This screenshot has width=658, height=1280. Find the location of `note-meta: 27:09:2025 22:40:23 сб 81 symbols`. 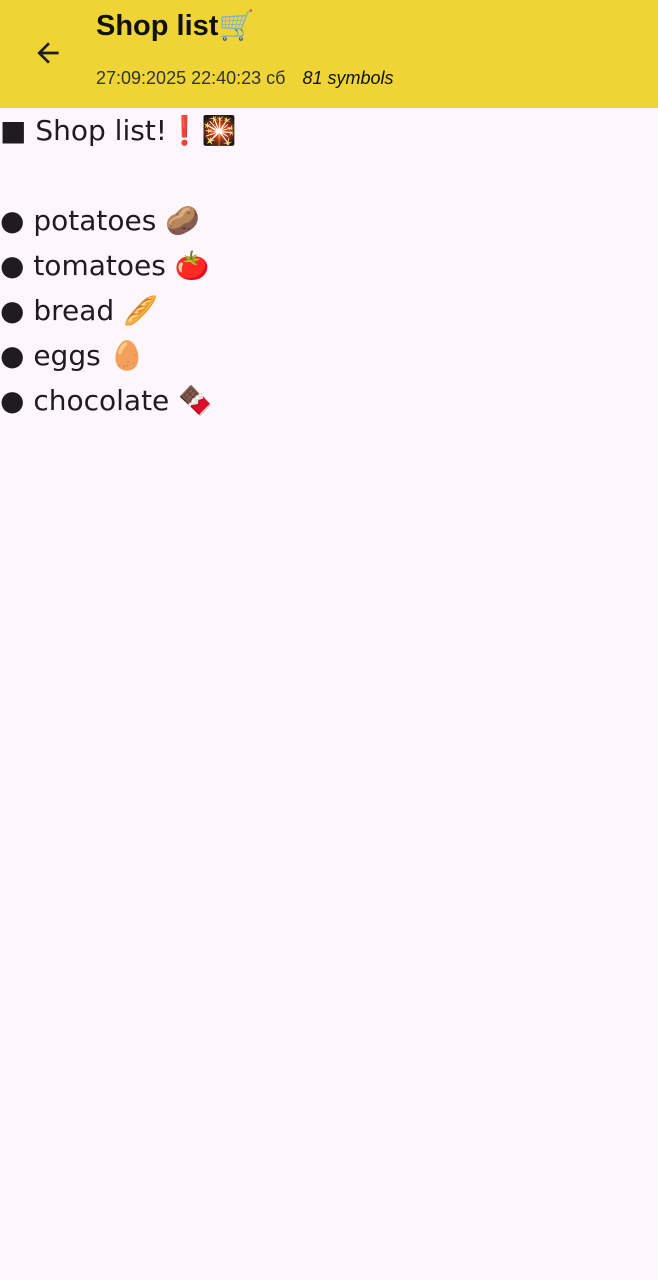

note-meta: 27:09:2025 22:40:23 сб 81 symbols is located at coordinates (245, 78).